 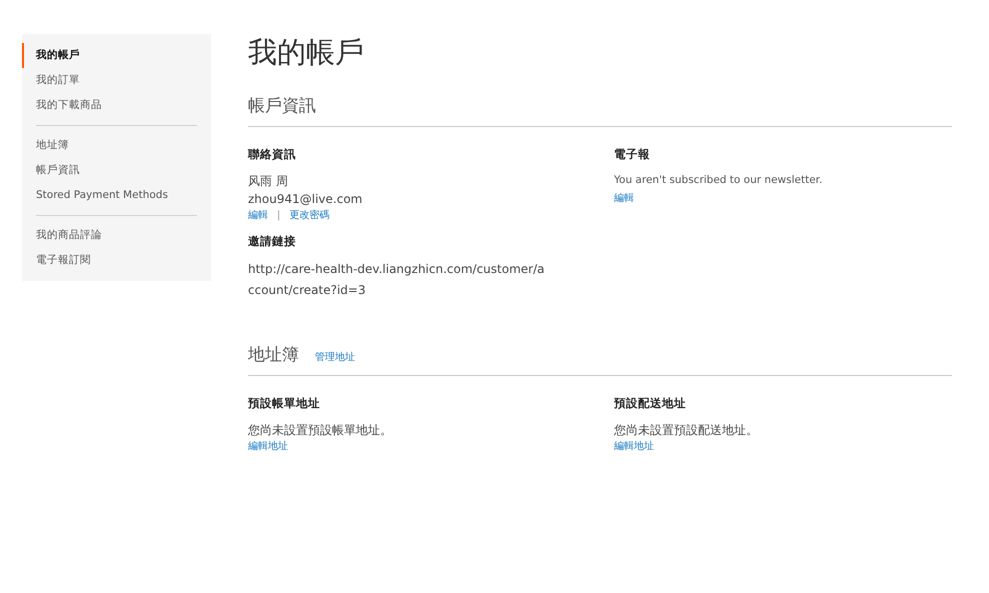 What do you see at coordinates (320, 430) in the screenshot?
I see `address-note: 您尚未設置預設帳單地址。` at bounding box center [320, 430].